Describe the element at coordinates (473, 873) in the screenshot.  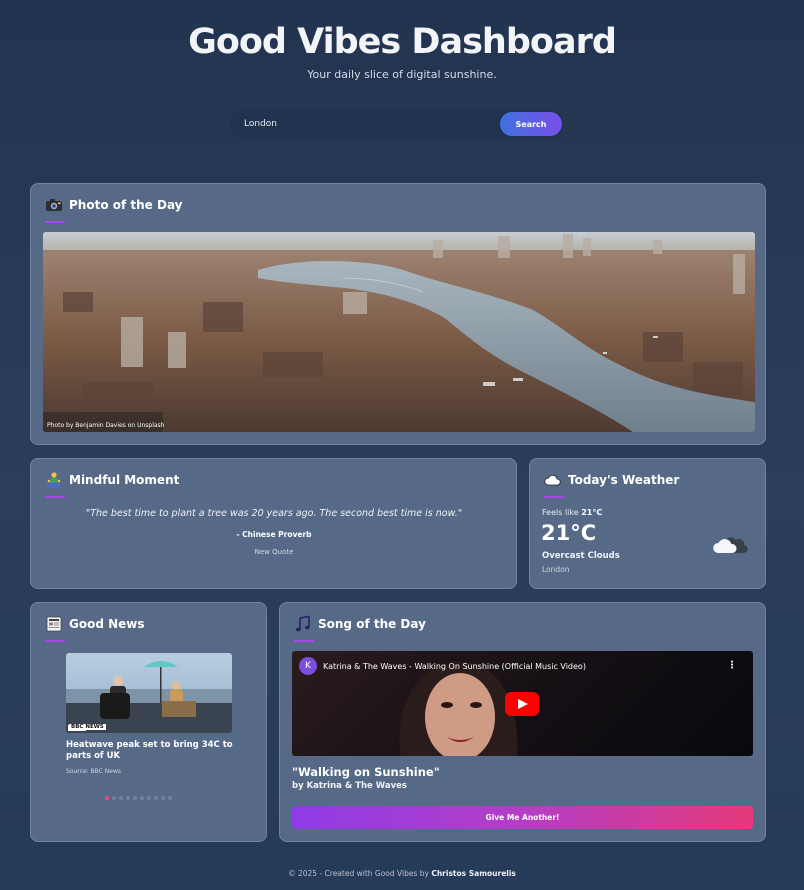
I see `footer-author-link: Christos Samourelis` at that location.